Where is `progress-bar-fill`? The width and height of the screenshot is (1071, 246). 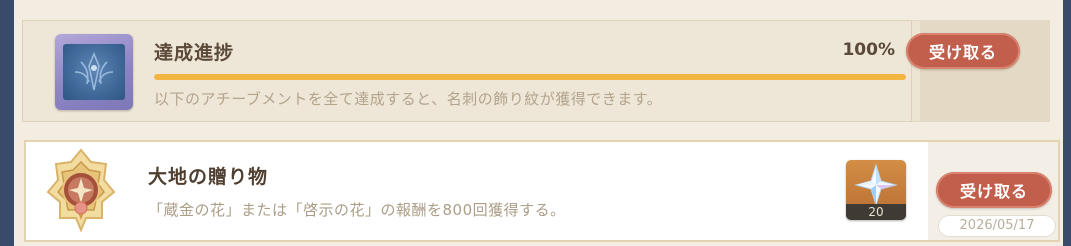 progress-bar-fill is located at coordinates (530, 77).